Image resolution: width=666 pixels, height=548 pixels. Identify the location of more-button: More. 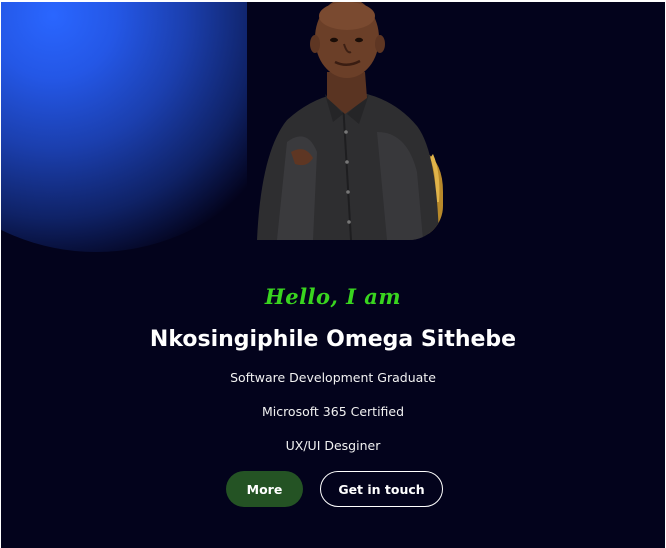
(264, 489).